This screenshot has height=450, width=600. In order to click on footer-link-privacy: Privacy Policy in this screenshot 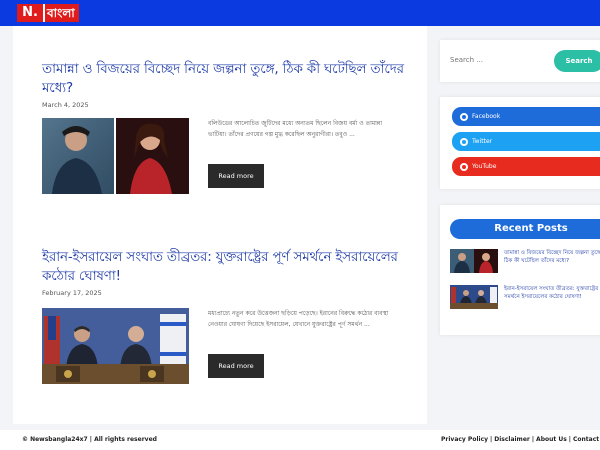, I will do `click(464, 439)`.